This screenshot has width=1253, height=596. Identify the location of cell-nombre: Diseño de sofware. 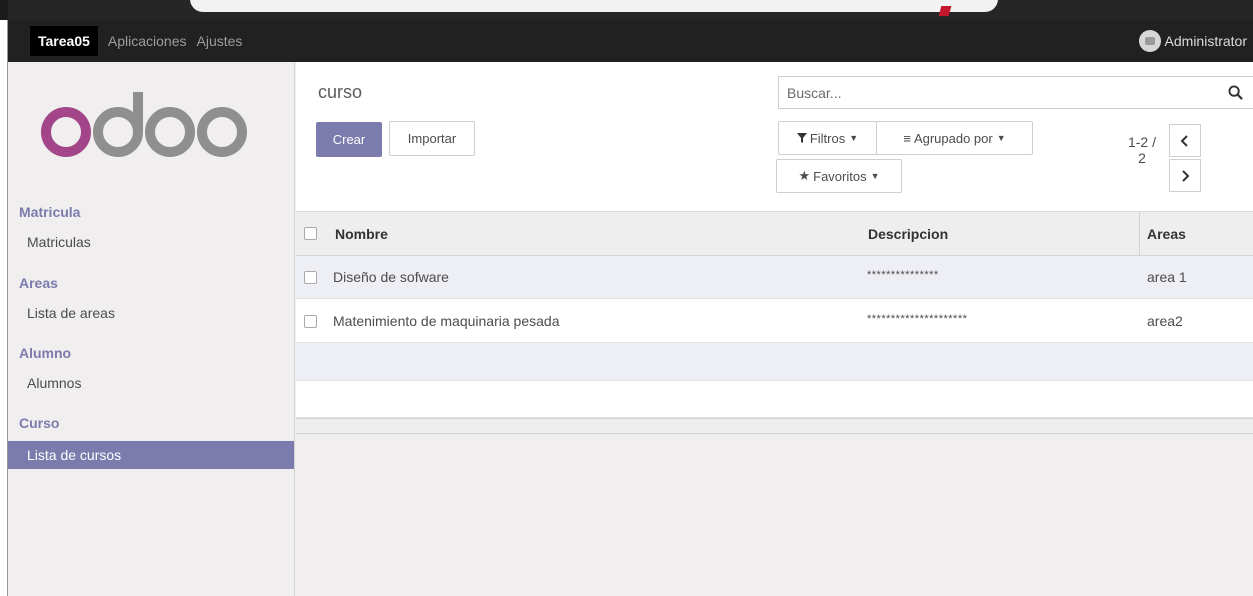
(391, 277).